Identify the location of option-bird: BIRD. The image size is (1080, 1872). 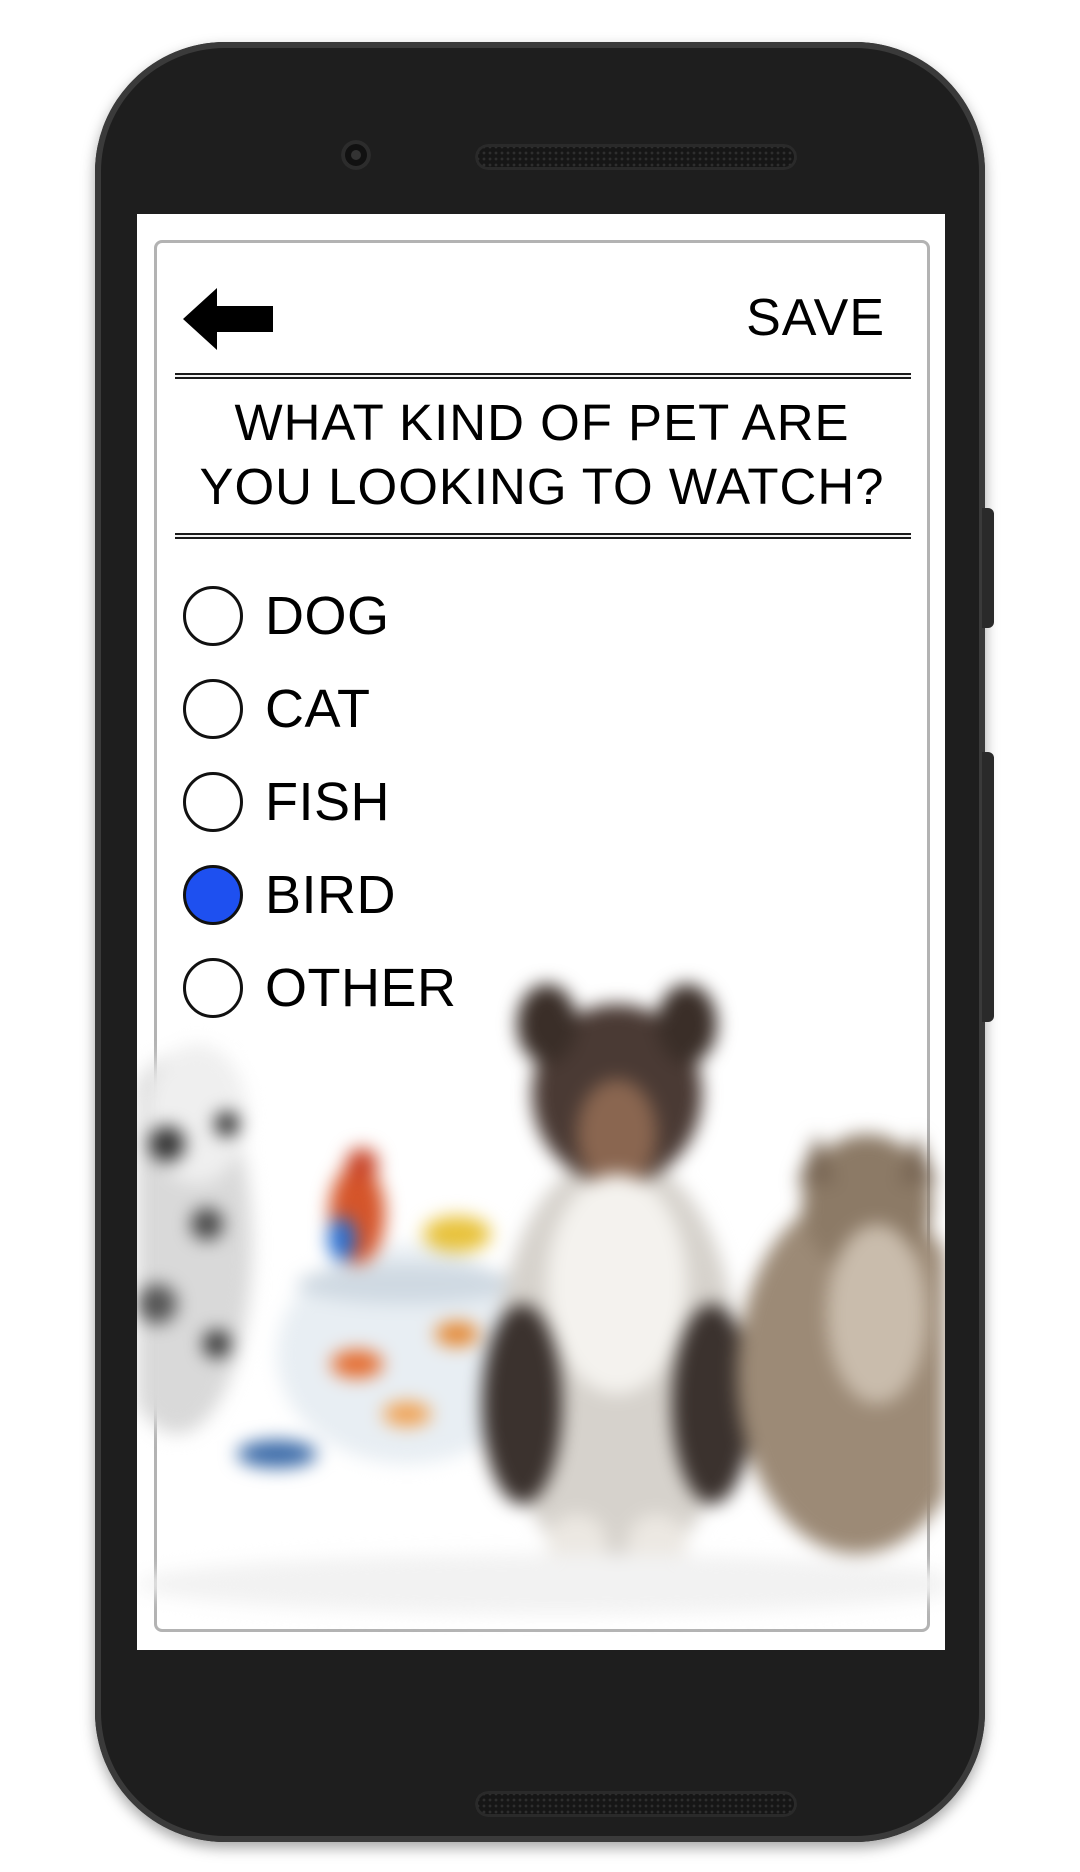
(320, 894).